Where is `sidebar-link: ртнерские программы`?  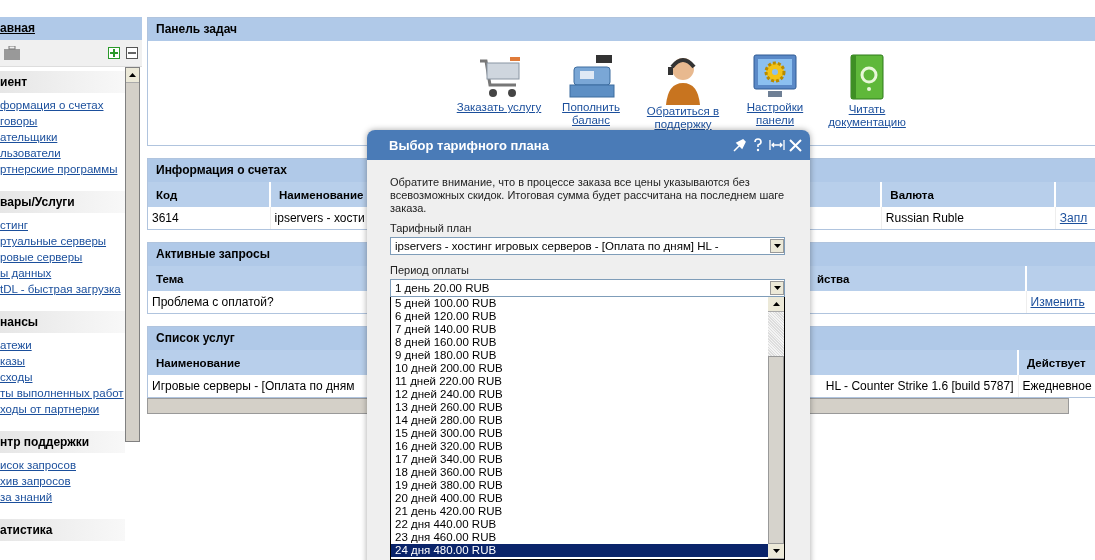
sidebar-link: ртнерские программы is located at coordinates (62, 169).